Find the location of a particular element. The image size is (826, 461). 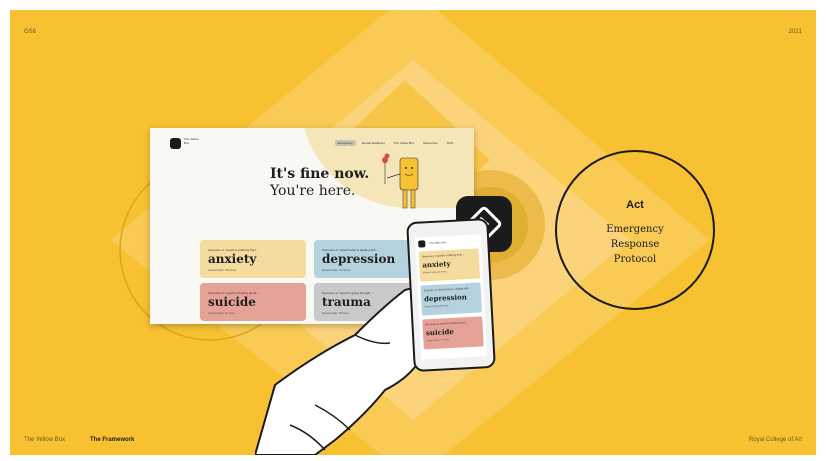

phone-card-title: depression is located at coordinates (445, 298).